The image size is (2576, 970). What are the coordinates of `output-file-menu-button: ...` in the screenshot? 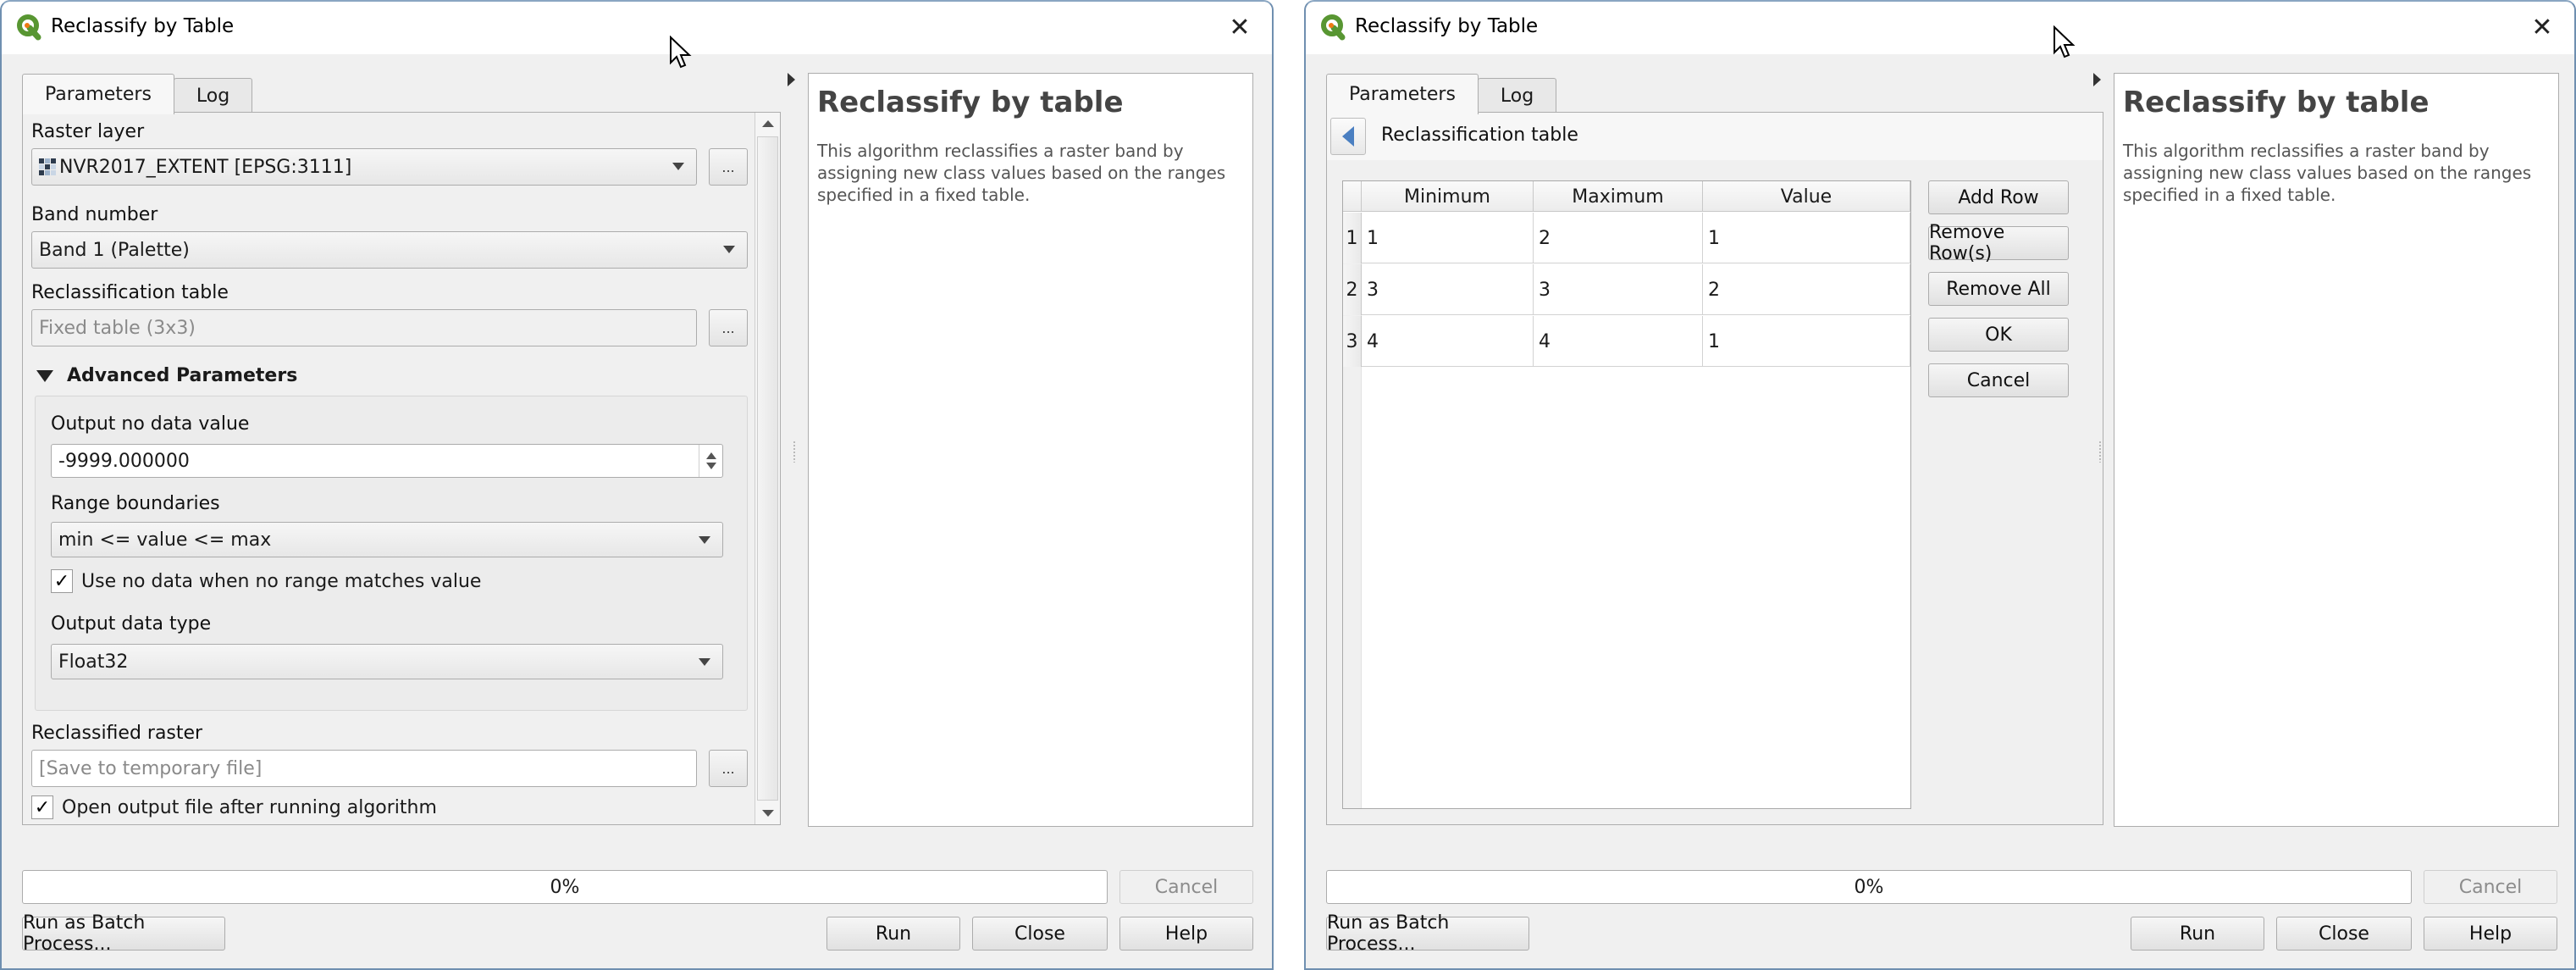 It's located at (728, 768).